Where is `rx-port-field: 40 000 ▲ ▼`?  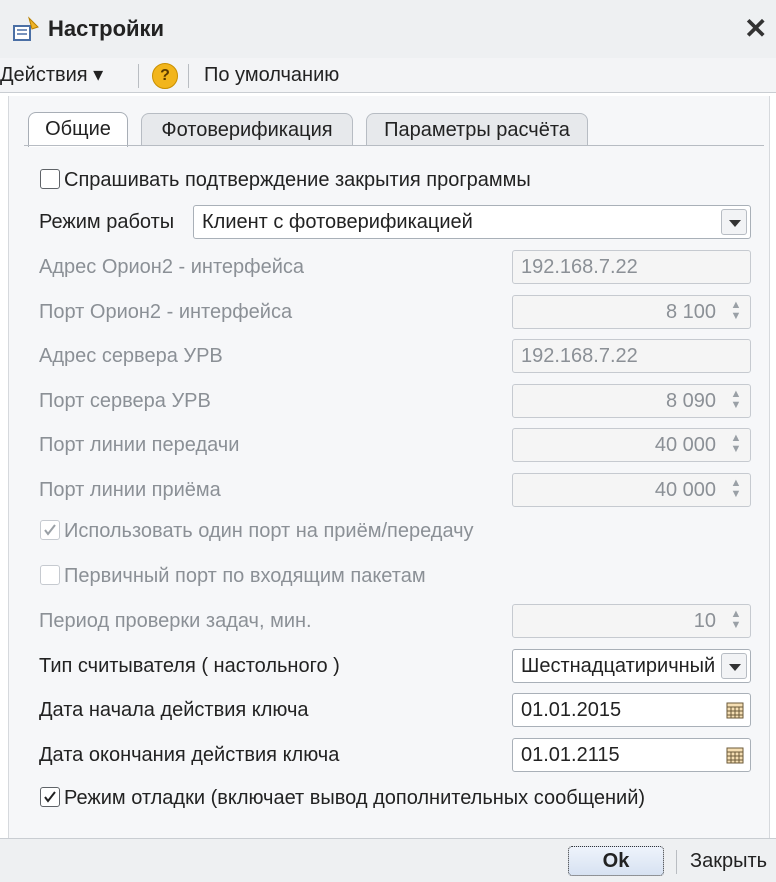 rx-port-field: 40 000 ▲ ▼ is located at coordinates (631, 490).